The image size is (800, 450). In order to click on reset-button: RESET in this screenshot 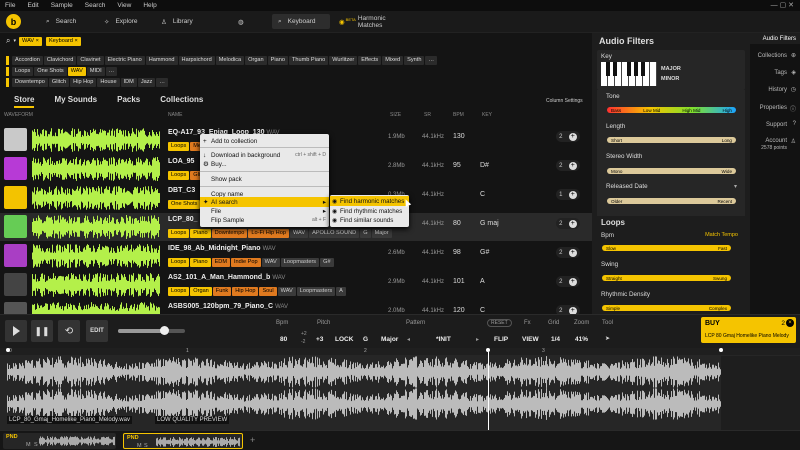, I will do `click(499, 323)`.